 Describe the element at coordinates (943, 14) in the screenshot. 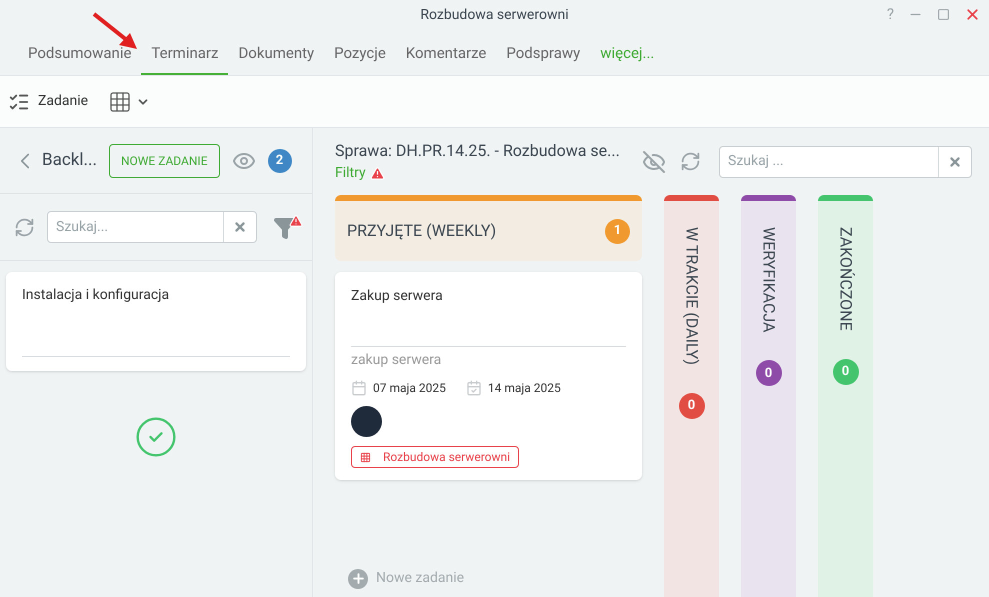

I see `maximize-icon` at that location.